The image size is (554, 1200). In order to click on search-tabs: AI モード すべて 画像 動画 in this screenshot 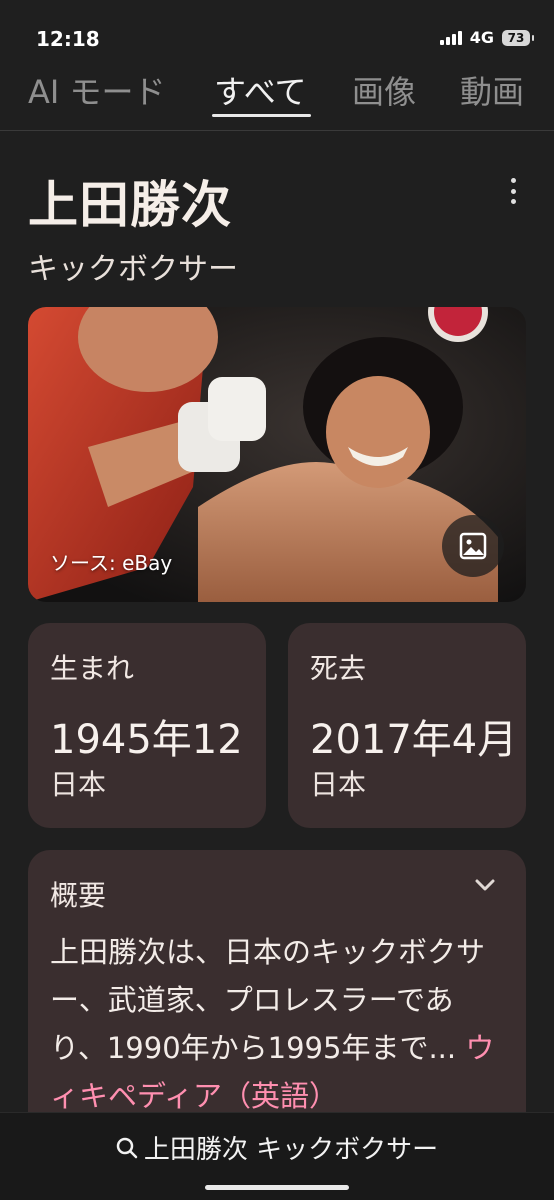, I will do `click(277, 102)`.